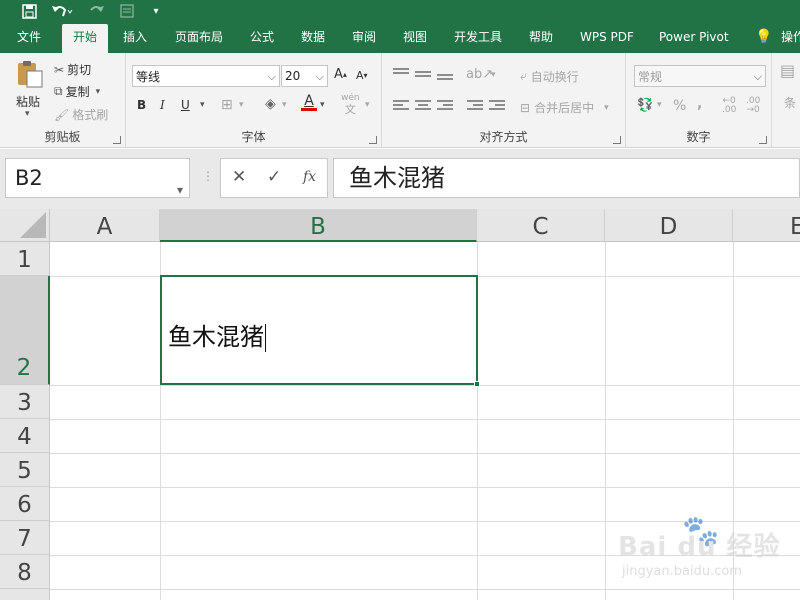 This screenshot has width=800, height=600. I want to click on phonetic-dropdown-icon: ▾, so click(367, 105).